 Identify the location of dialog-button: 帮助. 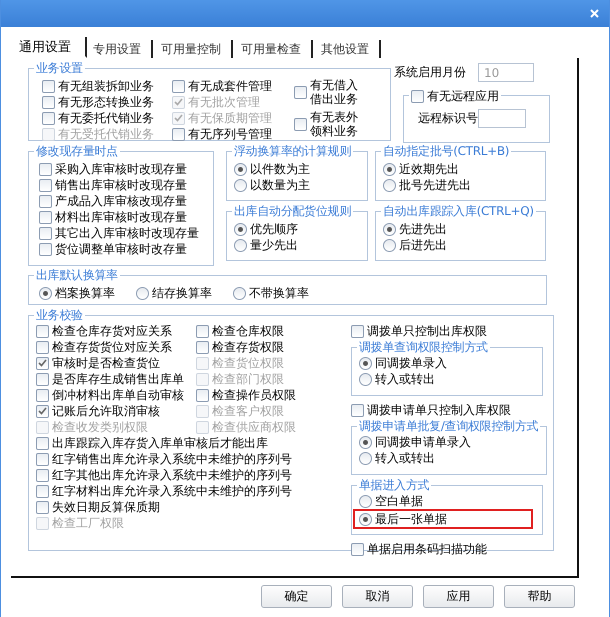
(539, 596).